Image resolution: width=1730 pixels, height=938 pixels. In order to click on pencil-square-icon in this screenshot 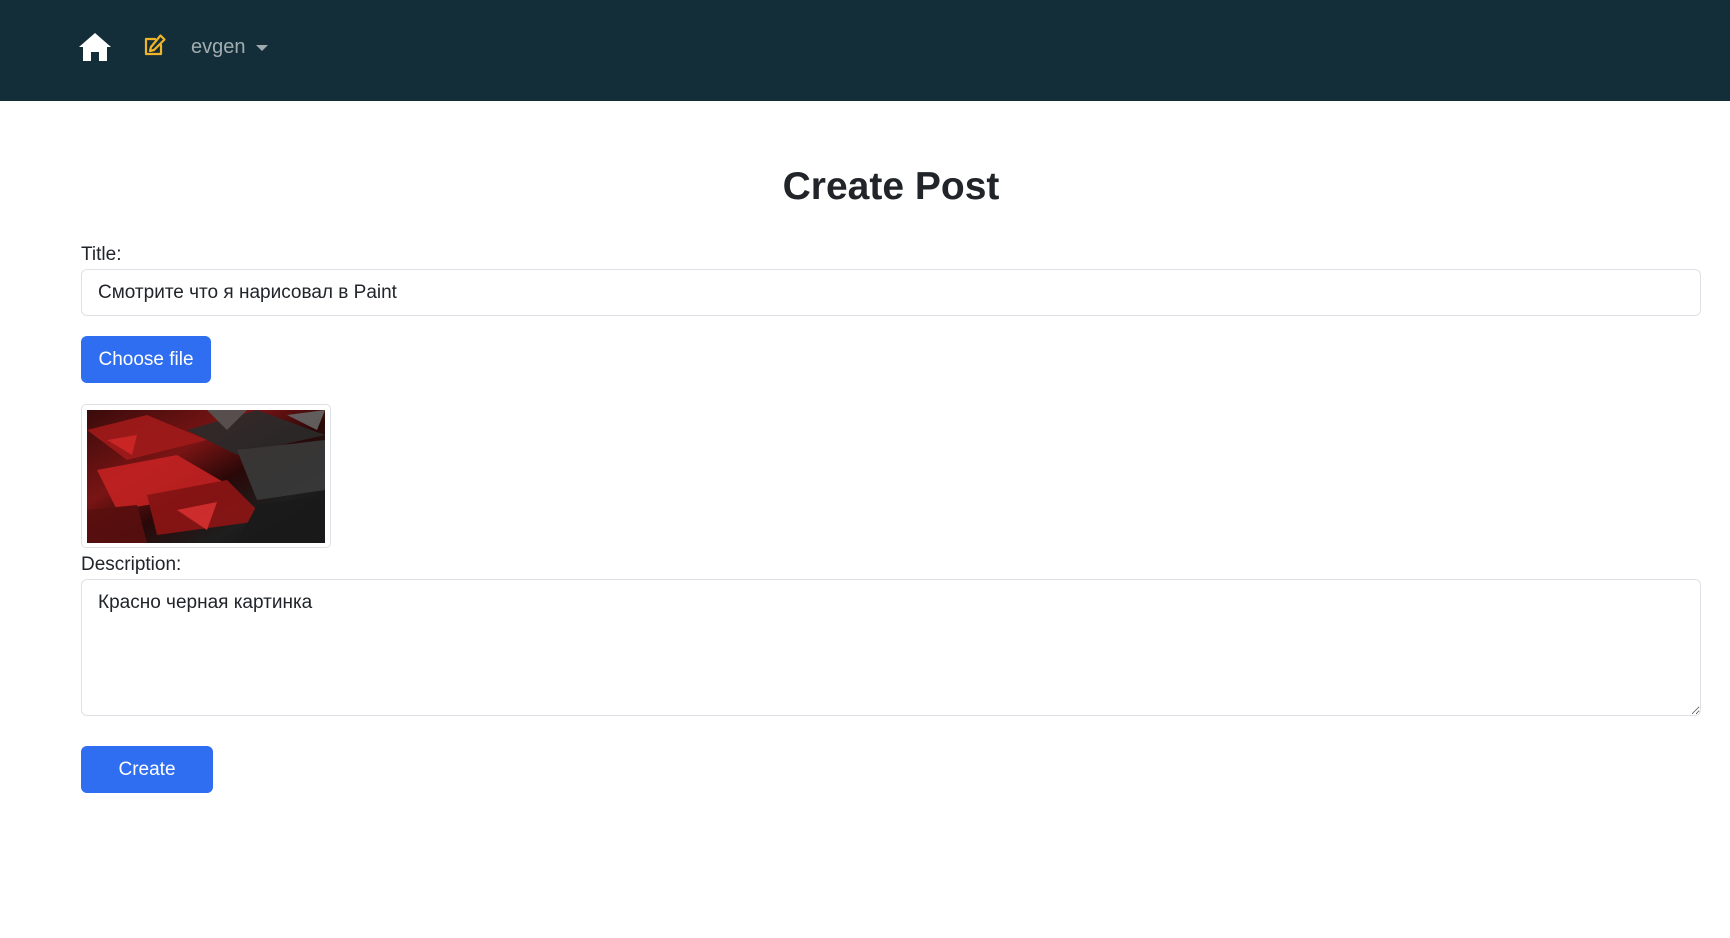, I will do `click(155, 45)`.